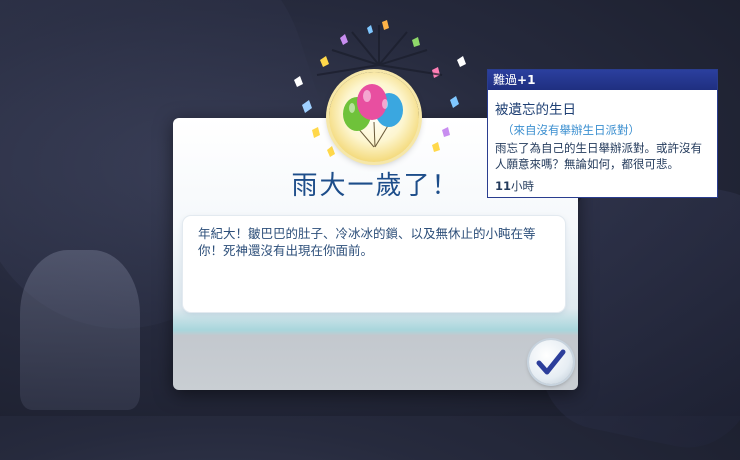 This screenshot has width=740, height=460. I want to click on birthday-badge, so click(374, 117).